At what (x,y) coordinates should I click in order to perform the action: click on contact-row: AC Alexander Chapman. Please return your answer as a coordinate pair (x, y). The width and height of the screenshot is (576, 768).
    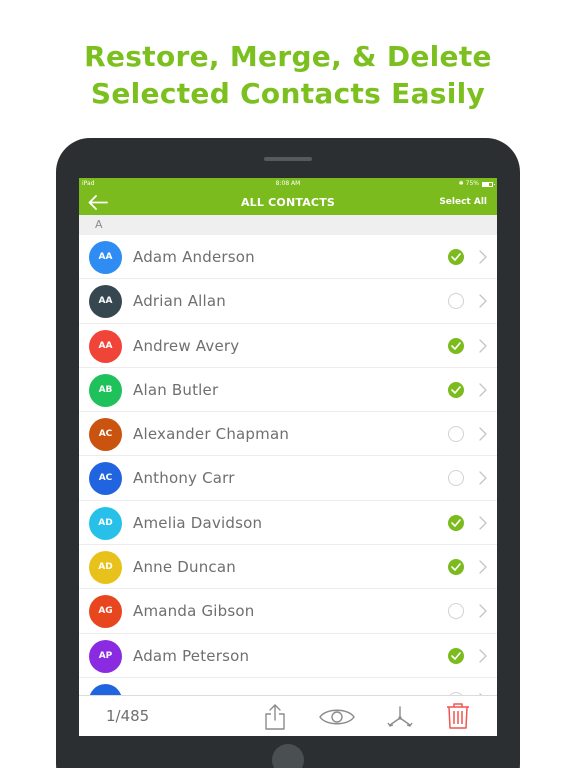
    Looking at the image, I should click on (288, 434).